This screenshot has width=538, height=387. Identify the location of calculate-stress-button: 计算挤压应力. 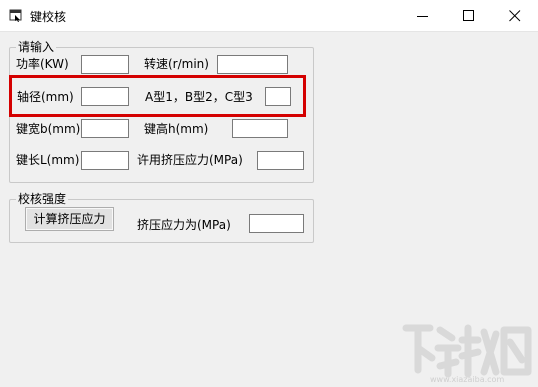
(69, 219).